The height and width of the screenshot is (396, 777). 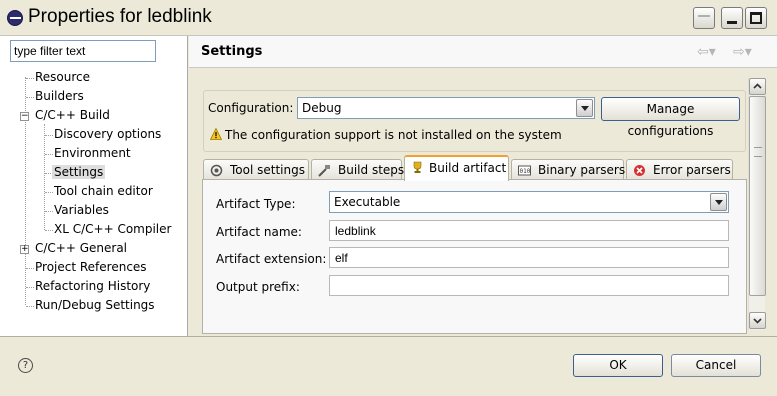 What do you see at coordinates (670, 117) in the screenshot?
I see `manage-configurations-button: Manage configurations` at bounding box center [670, 117].